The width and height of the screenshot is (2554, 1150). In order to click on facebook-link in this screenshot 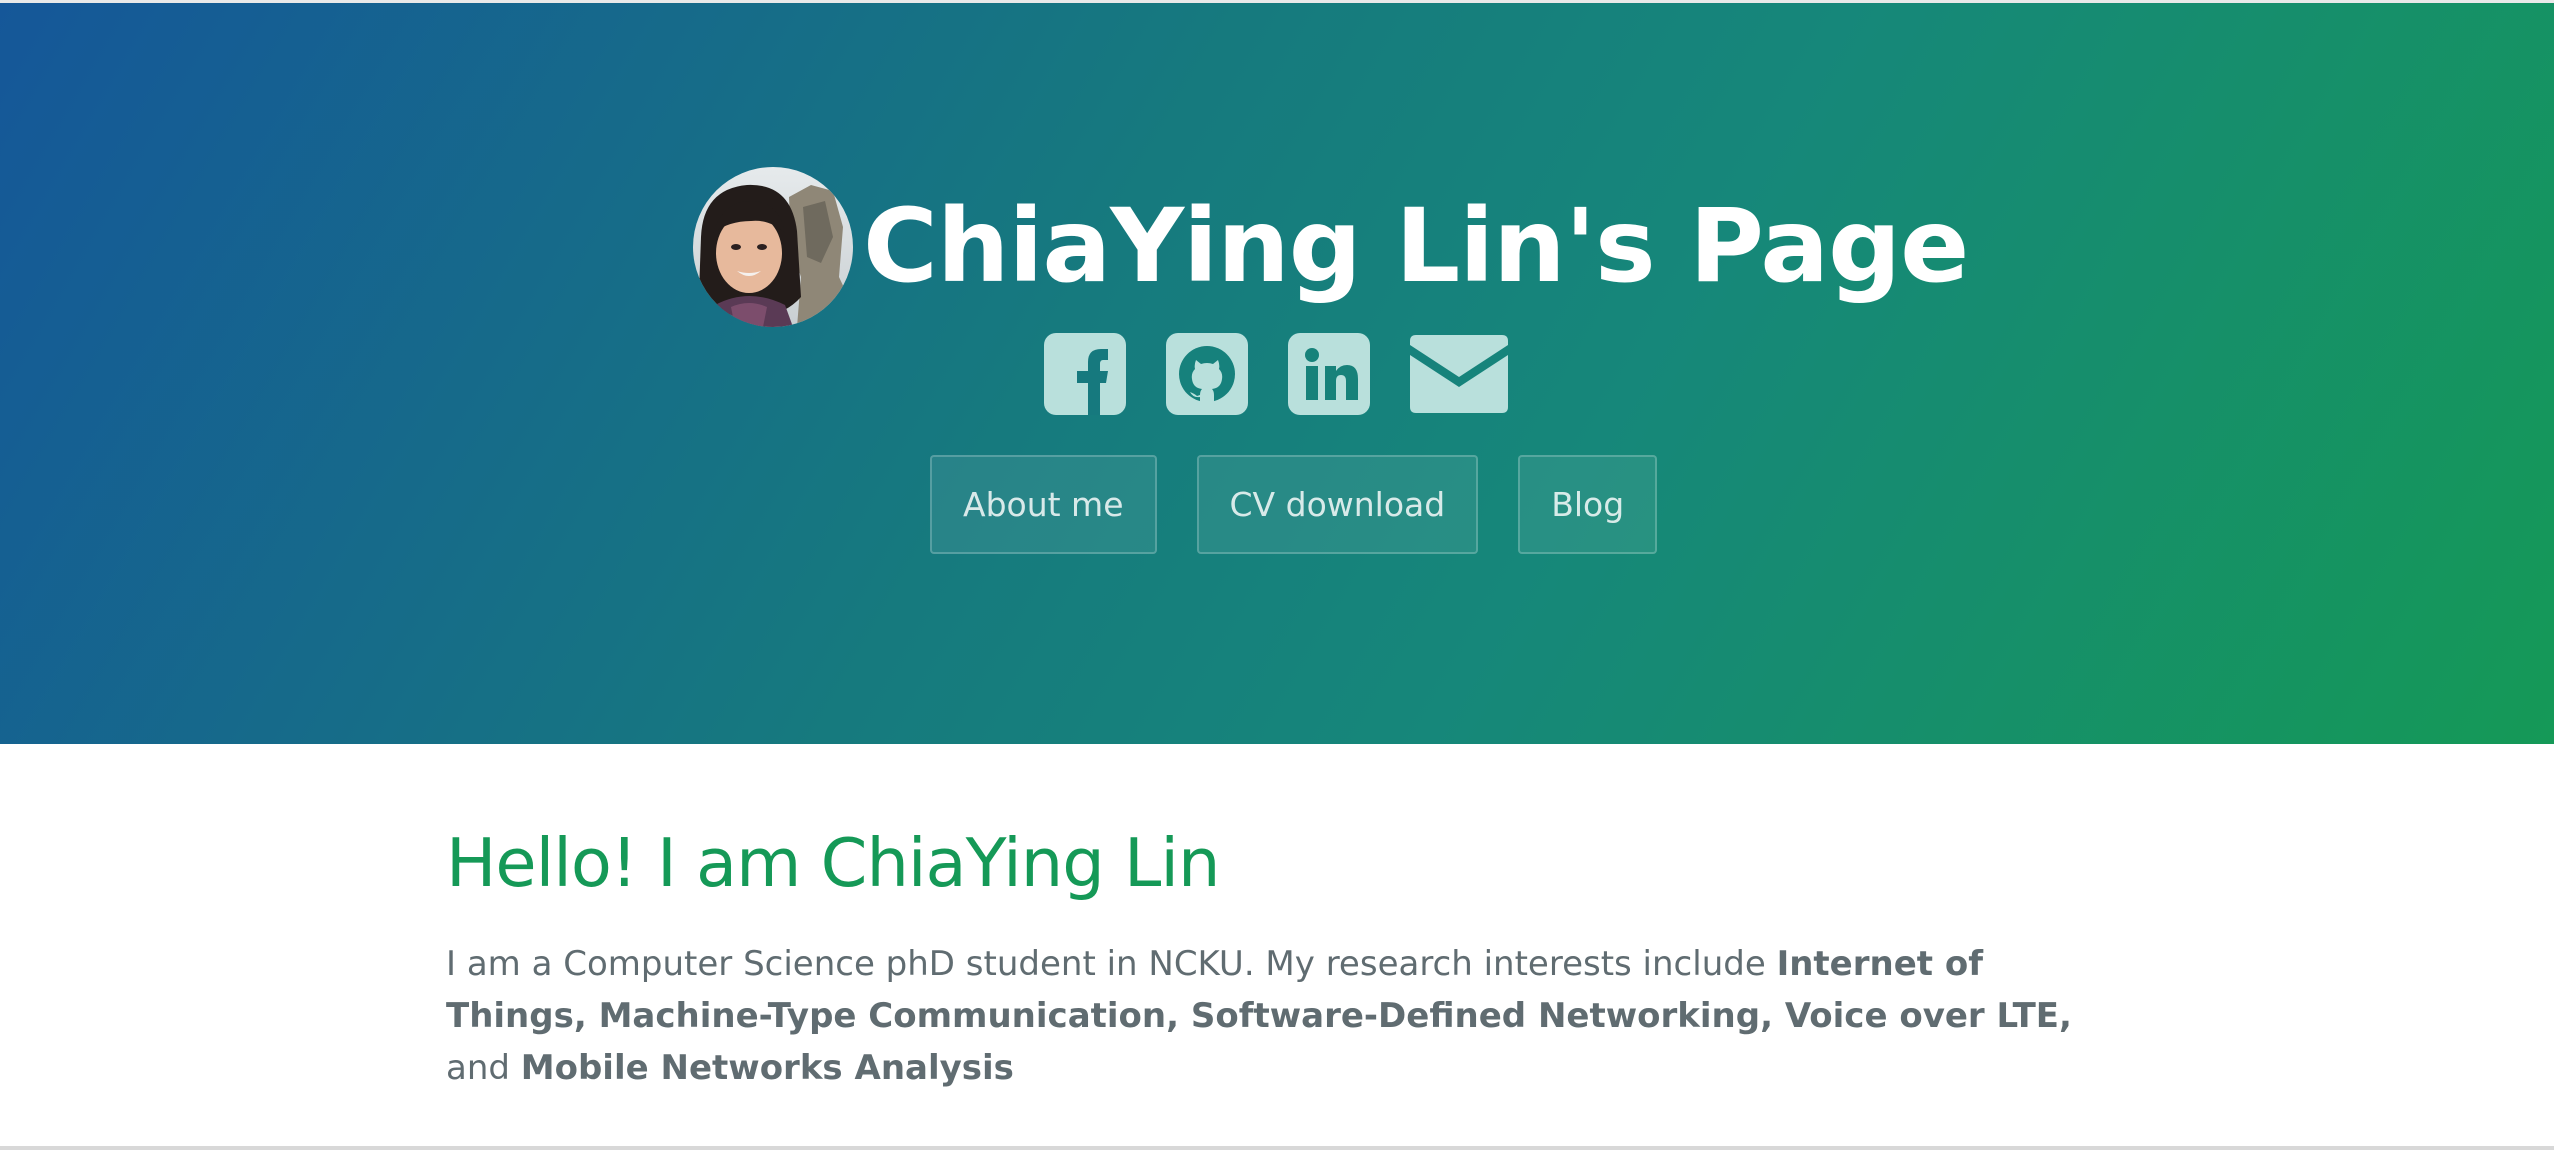, I will do `click(1085, 374)`.